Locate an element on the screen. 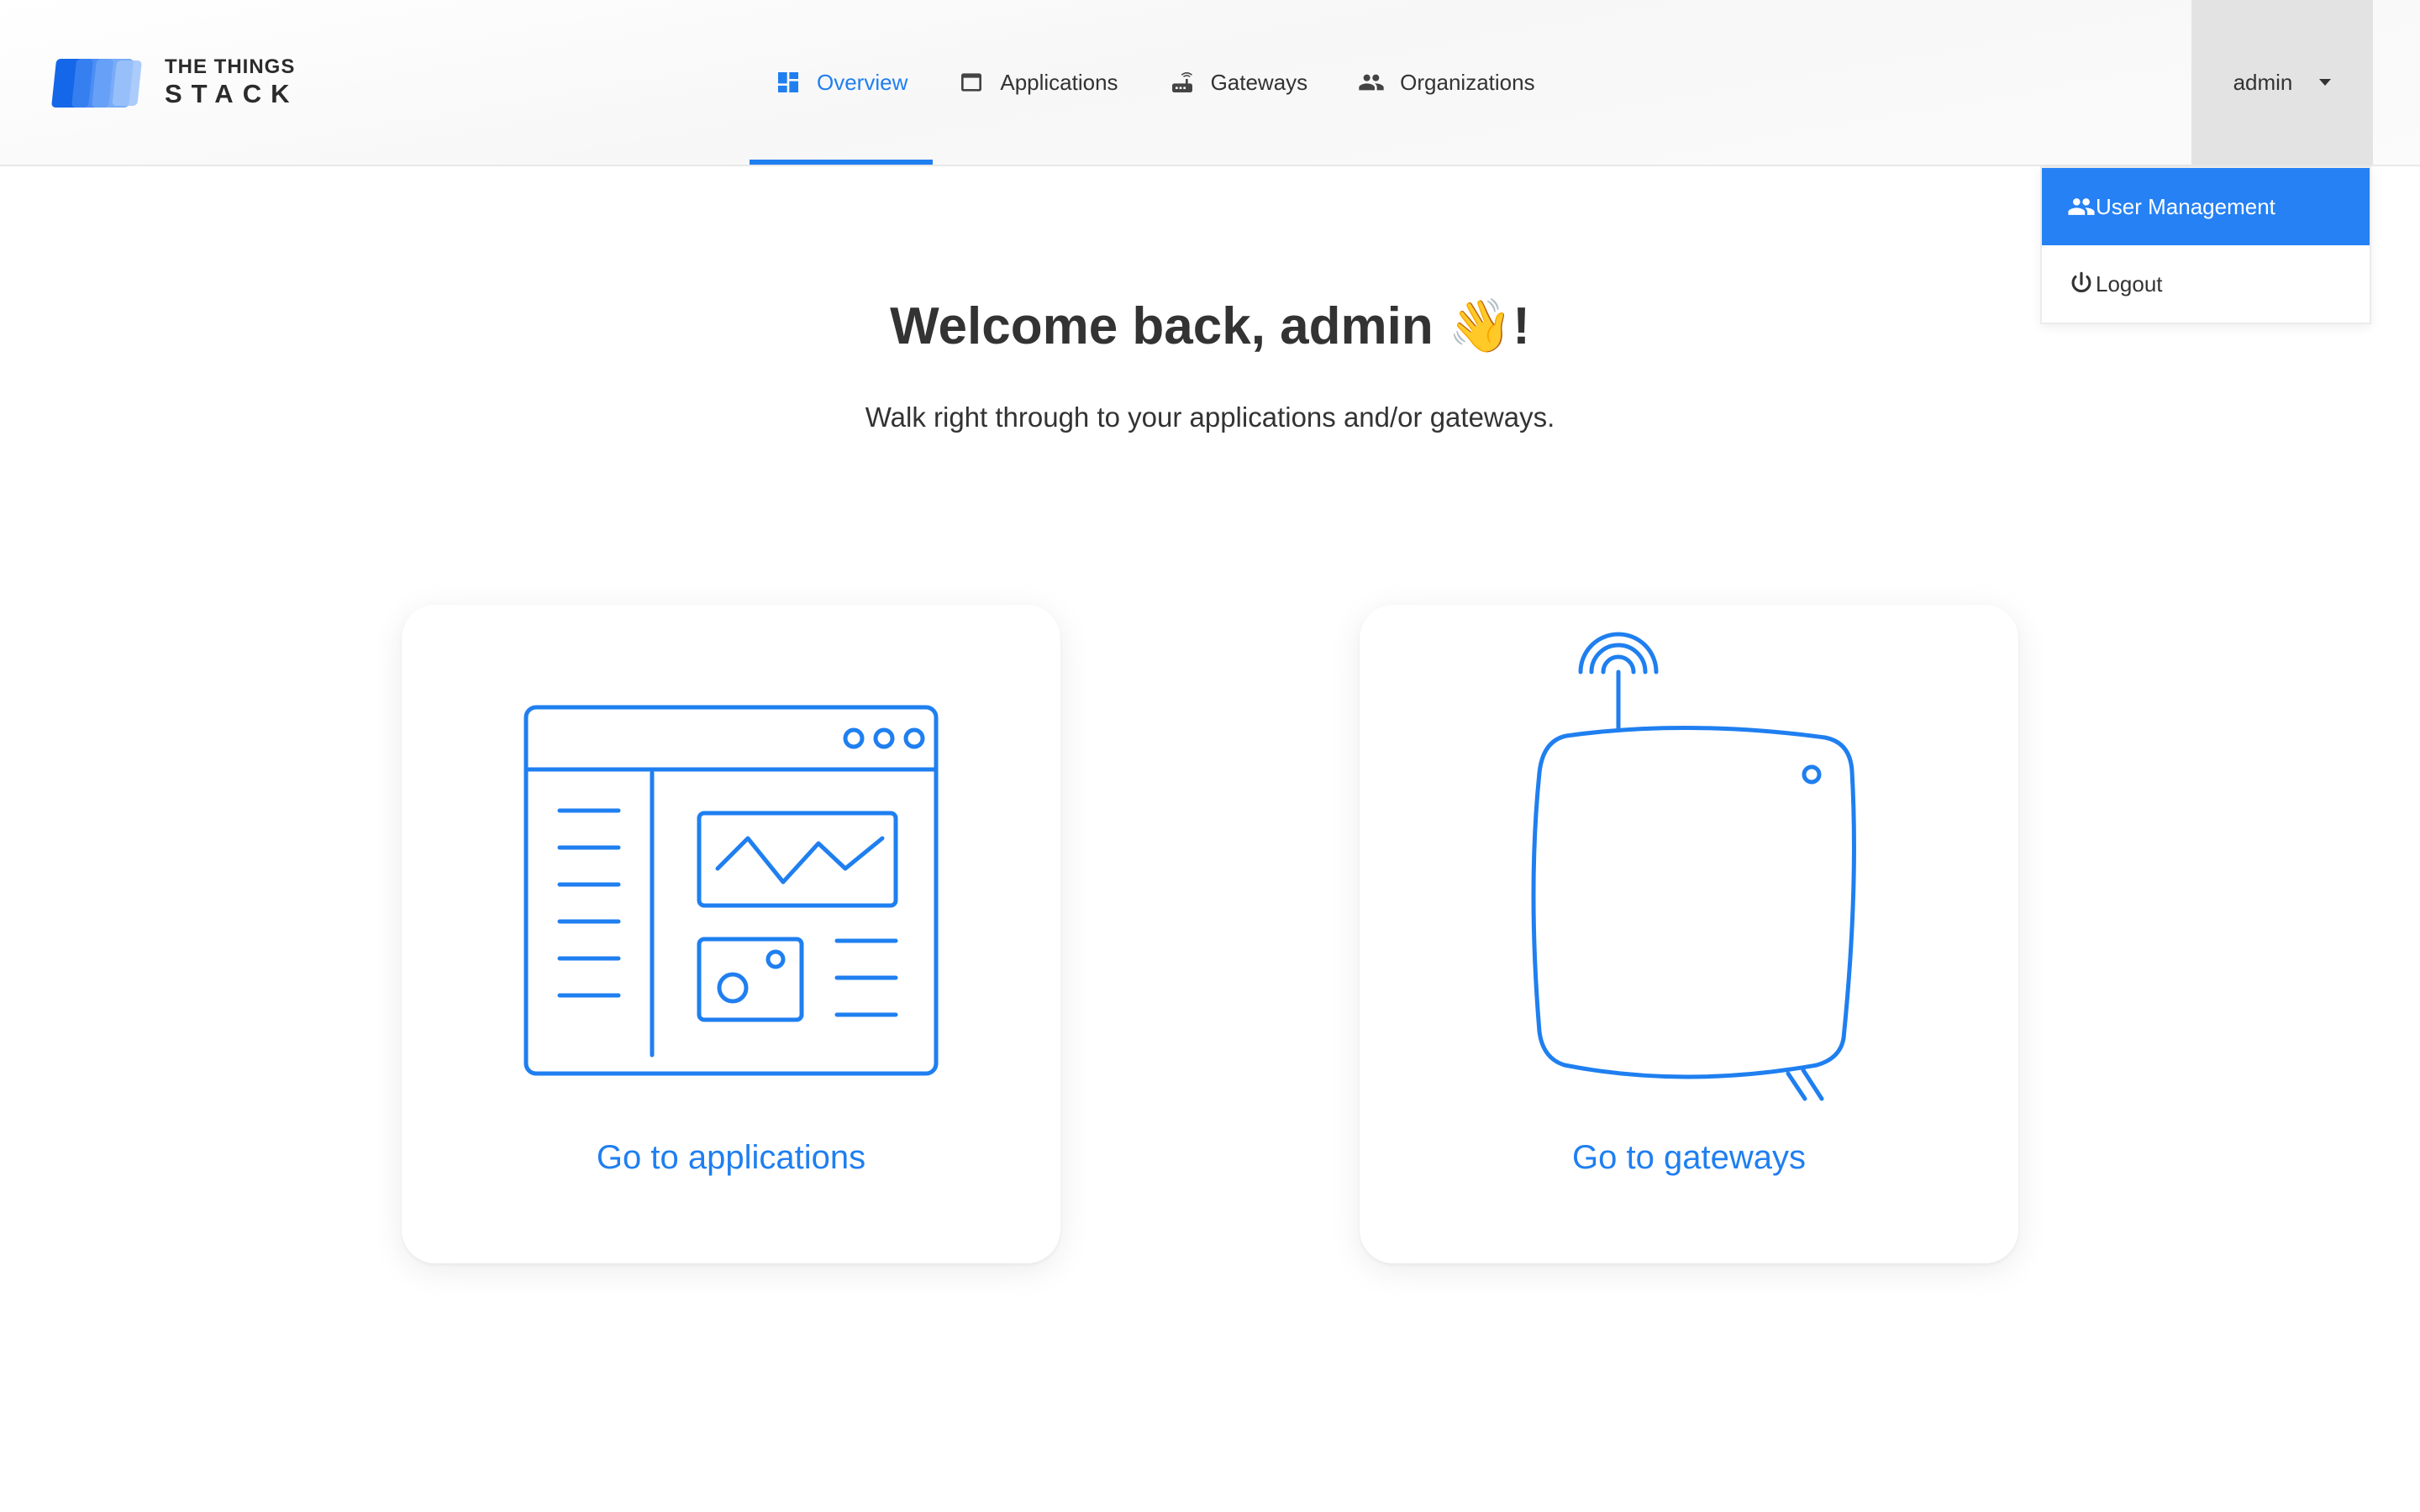 The width and height of the screenshot is (2420, 1512). menu-item-user-management: User Management is located at coordinates (2206, 206).